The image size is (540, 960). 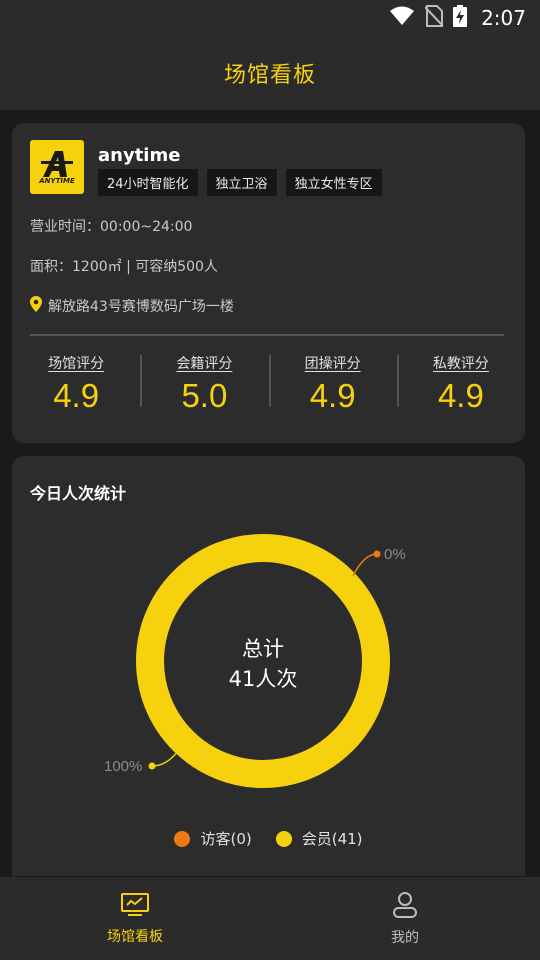 I want to click on rating-group-class: 团操评分 4.9, so click(x=332, y=388).